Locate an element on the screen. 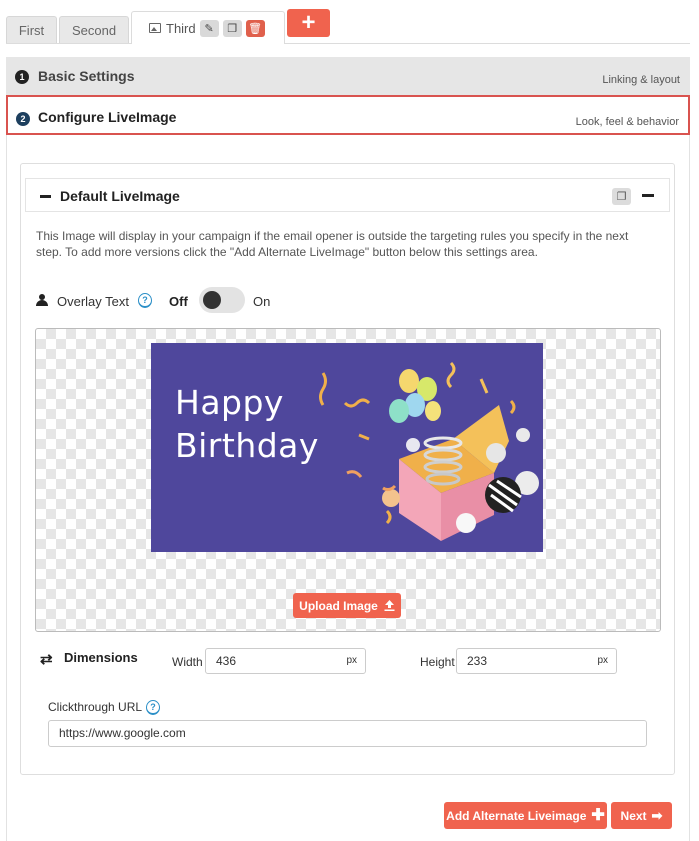 Image resolution: width=699 pixels, height=841 pixels. birthday-image: Happy Birthday is located at coordinates (347, 447).